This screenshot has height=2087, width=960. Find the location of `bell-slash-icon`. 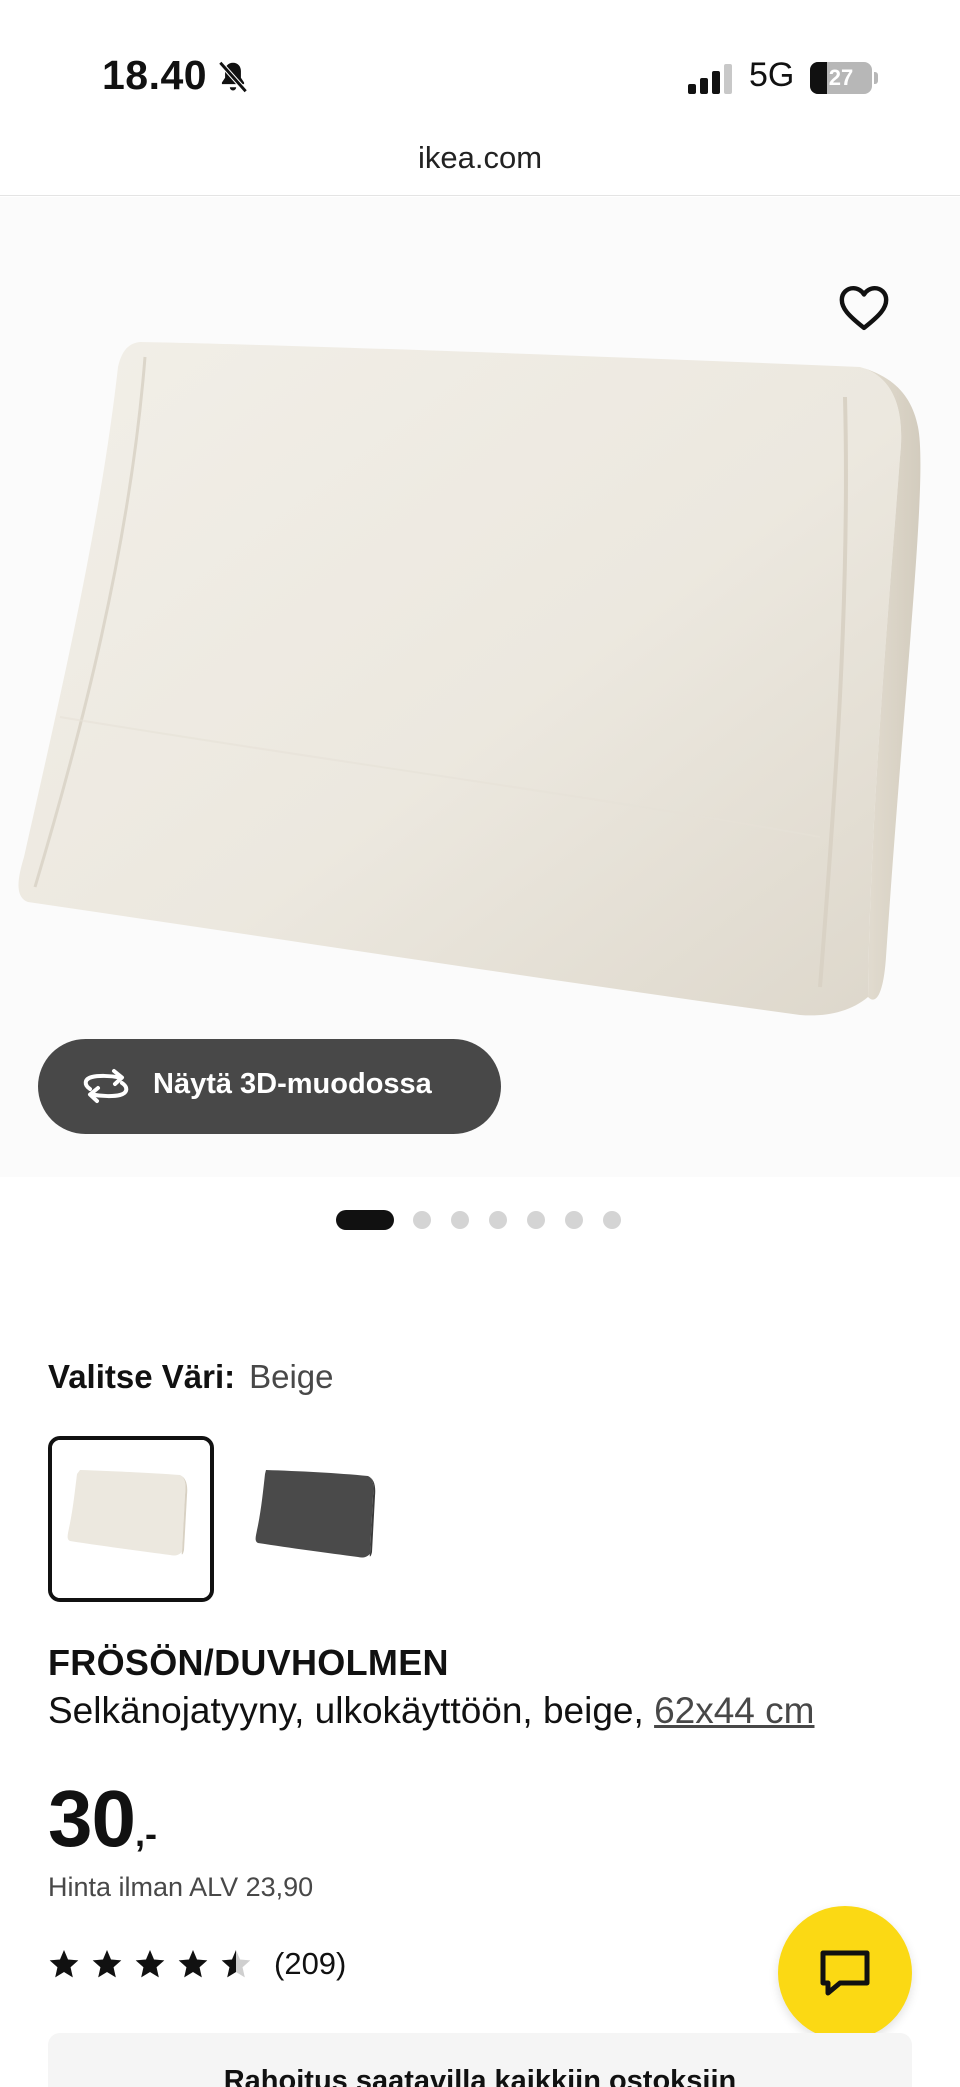

bell-slash-icon is located at coordinates (233, 77).